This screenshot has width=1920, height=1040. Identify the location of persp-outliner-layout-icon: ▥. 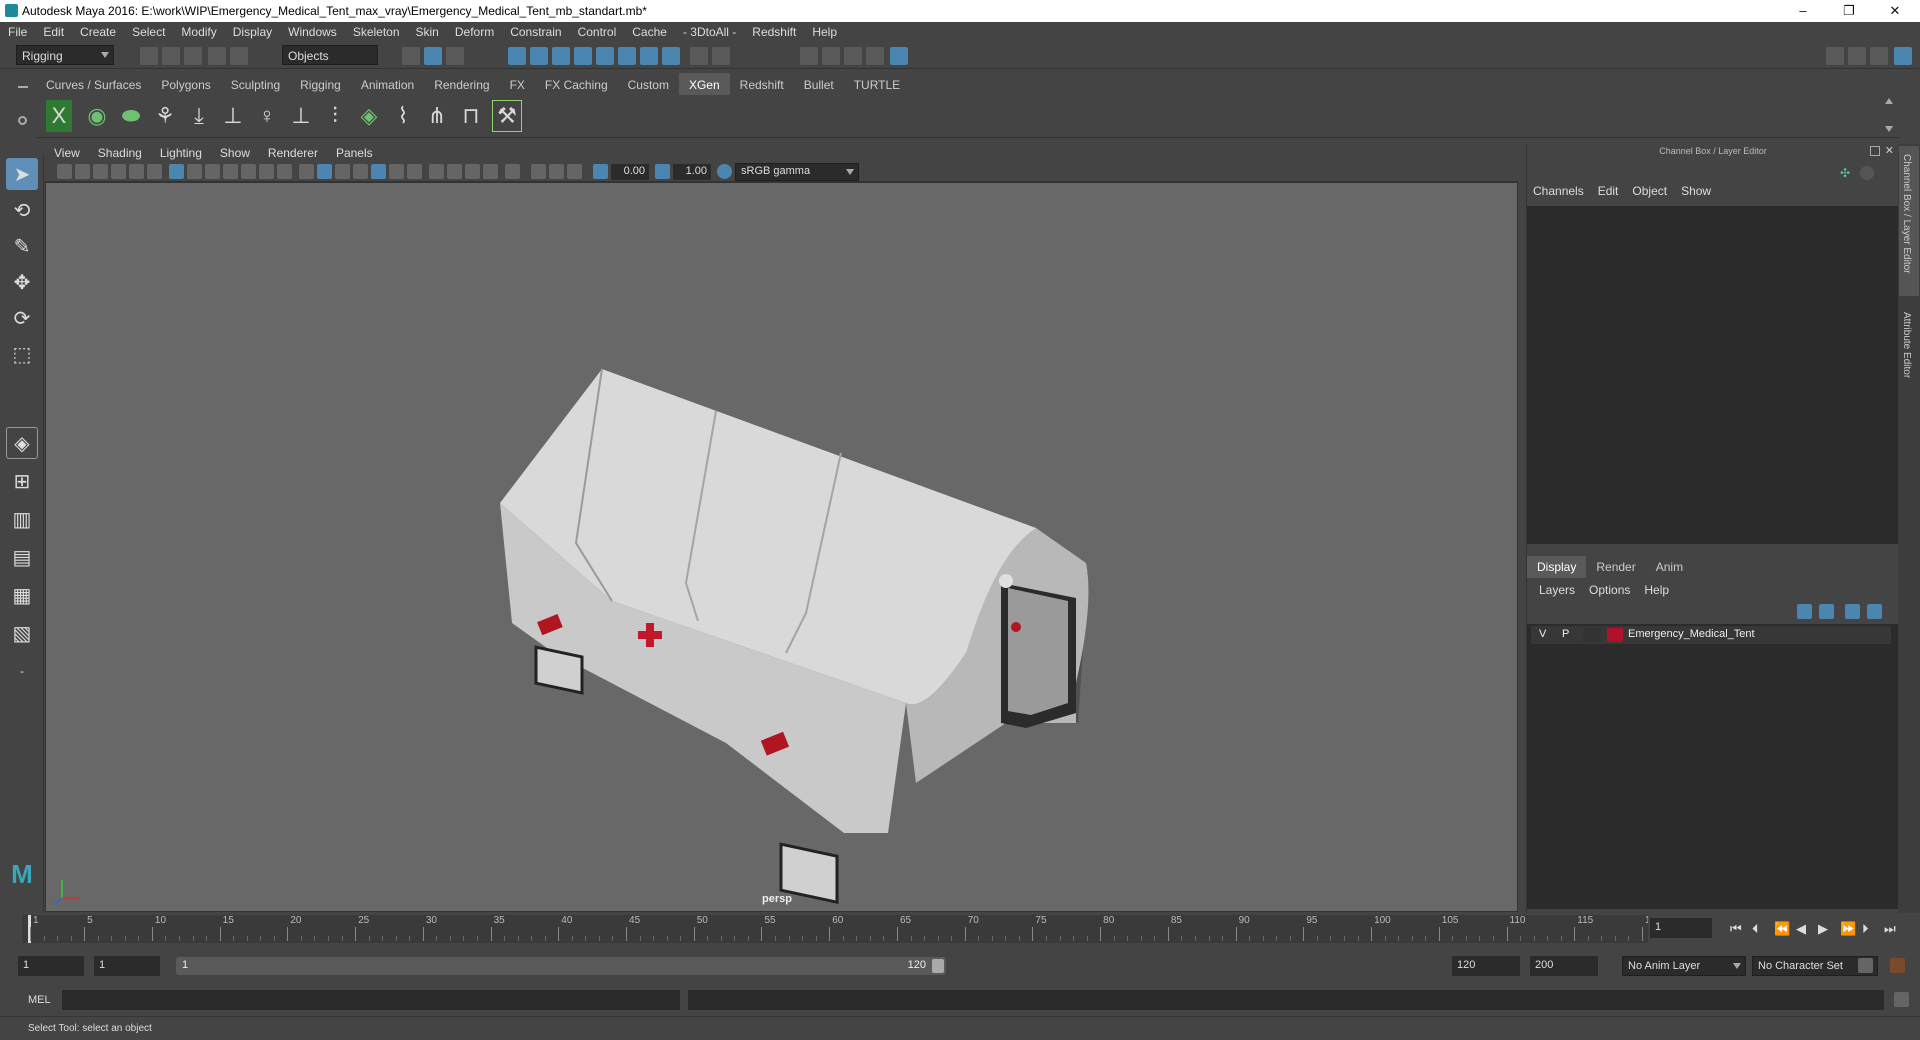
(22, 519).